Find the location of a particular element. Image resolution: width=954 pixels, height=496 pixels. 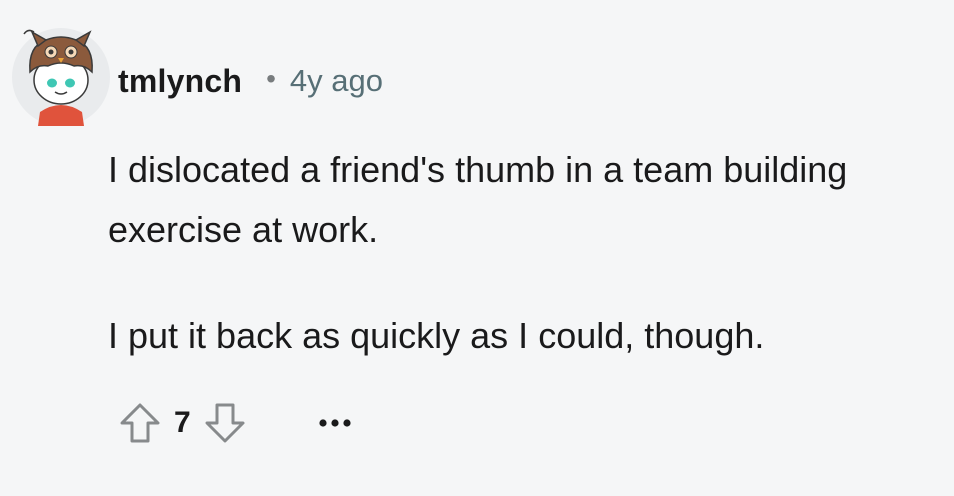

more-options-icon is located at coordinates (335, 423).